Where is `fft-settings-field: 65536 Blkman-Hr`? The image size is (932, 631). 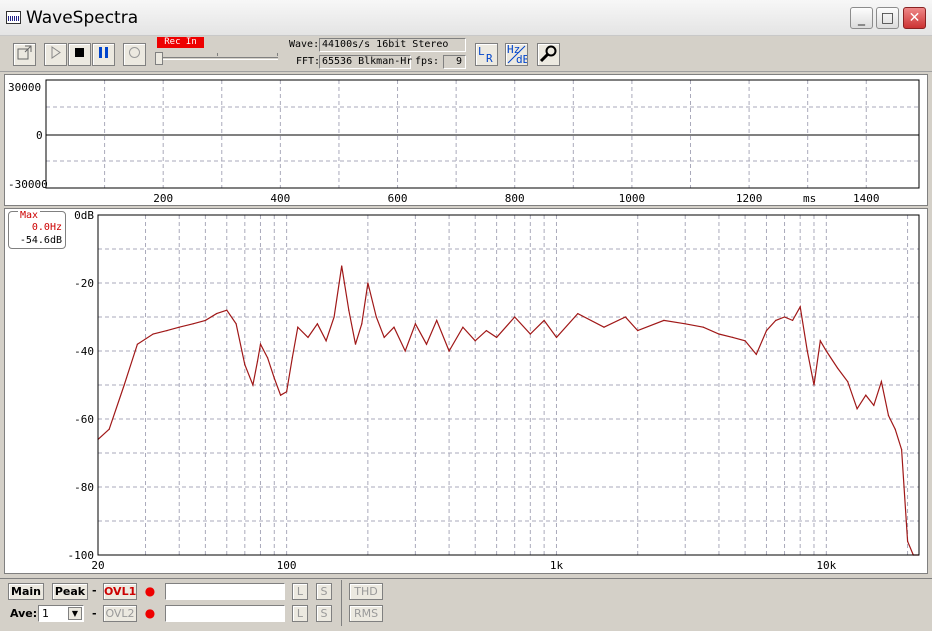
fft-settings-field: 65536 Blkman-Hr is located at coordinates (365, 62).